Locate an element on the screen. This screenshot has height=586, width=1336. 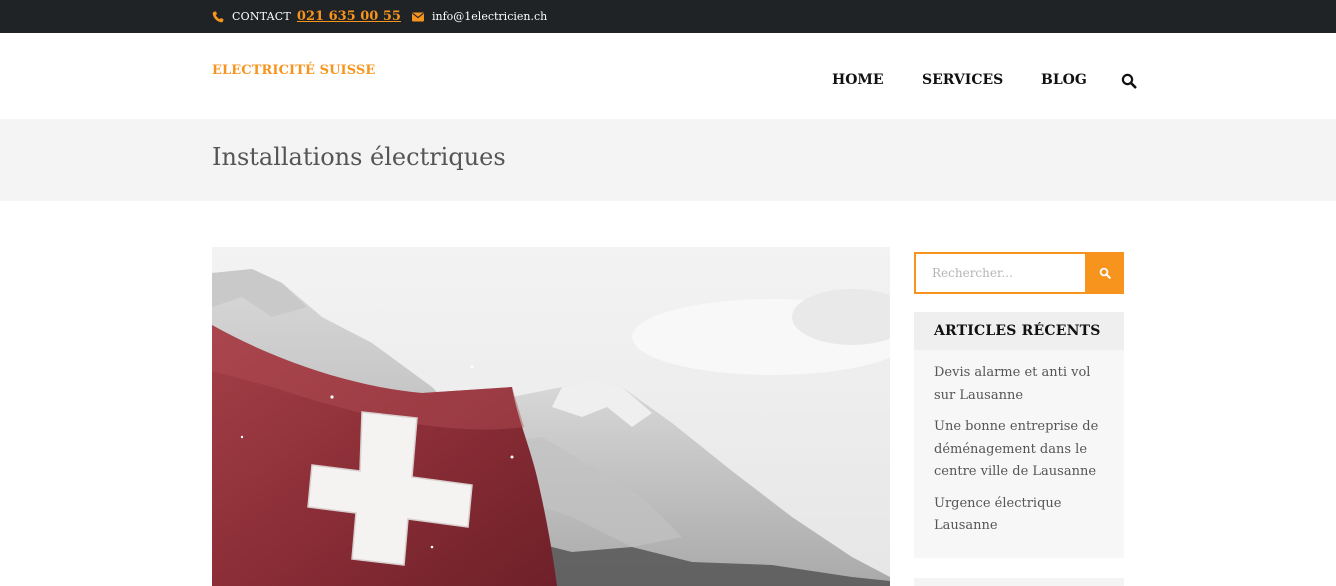
sidebar-search is located at coordinates (1019, 273).